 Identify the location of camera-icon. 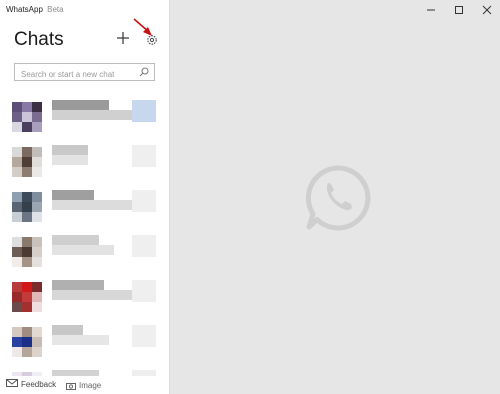
(71, 386).